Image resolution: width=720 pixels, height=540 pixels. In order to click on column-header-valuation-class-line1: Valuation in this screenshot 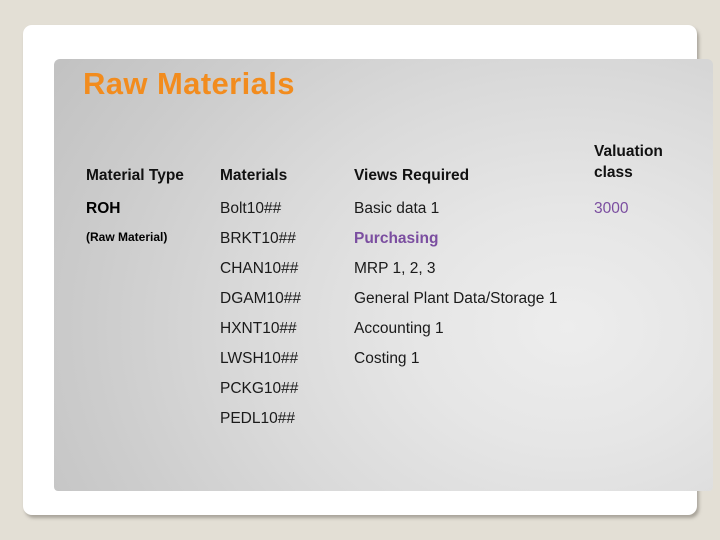, I will do `click(628, 151)`.